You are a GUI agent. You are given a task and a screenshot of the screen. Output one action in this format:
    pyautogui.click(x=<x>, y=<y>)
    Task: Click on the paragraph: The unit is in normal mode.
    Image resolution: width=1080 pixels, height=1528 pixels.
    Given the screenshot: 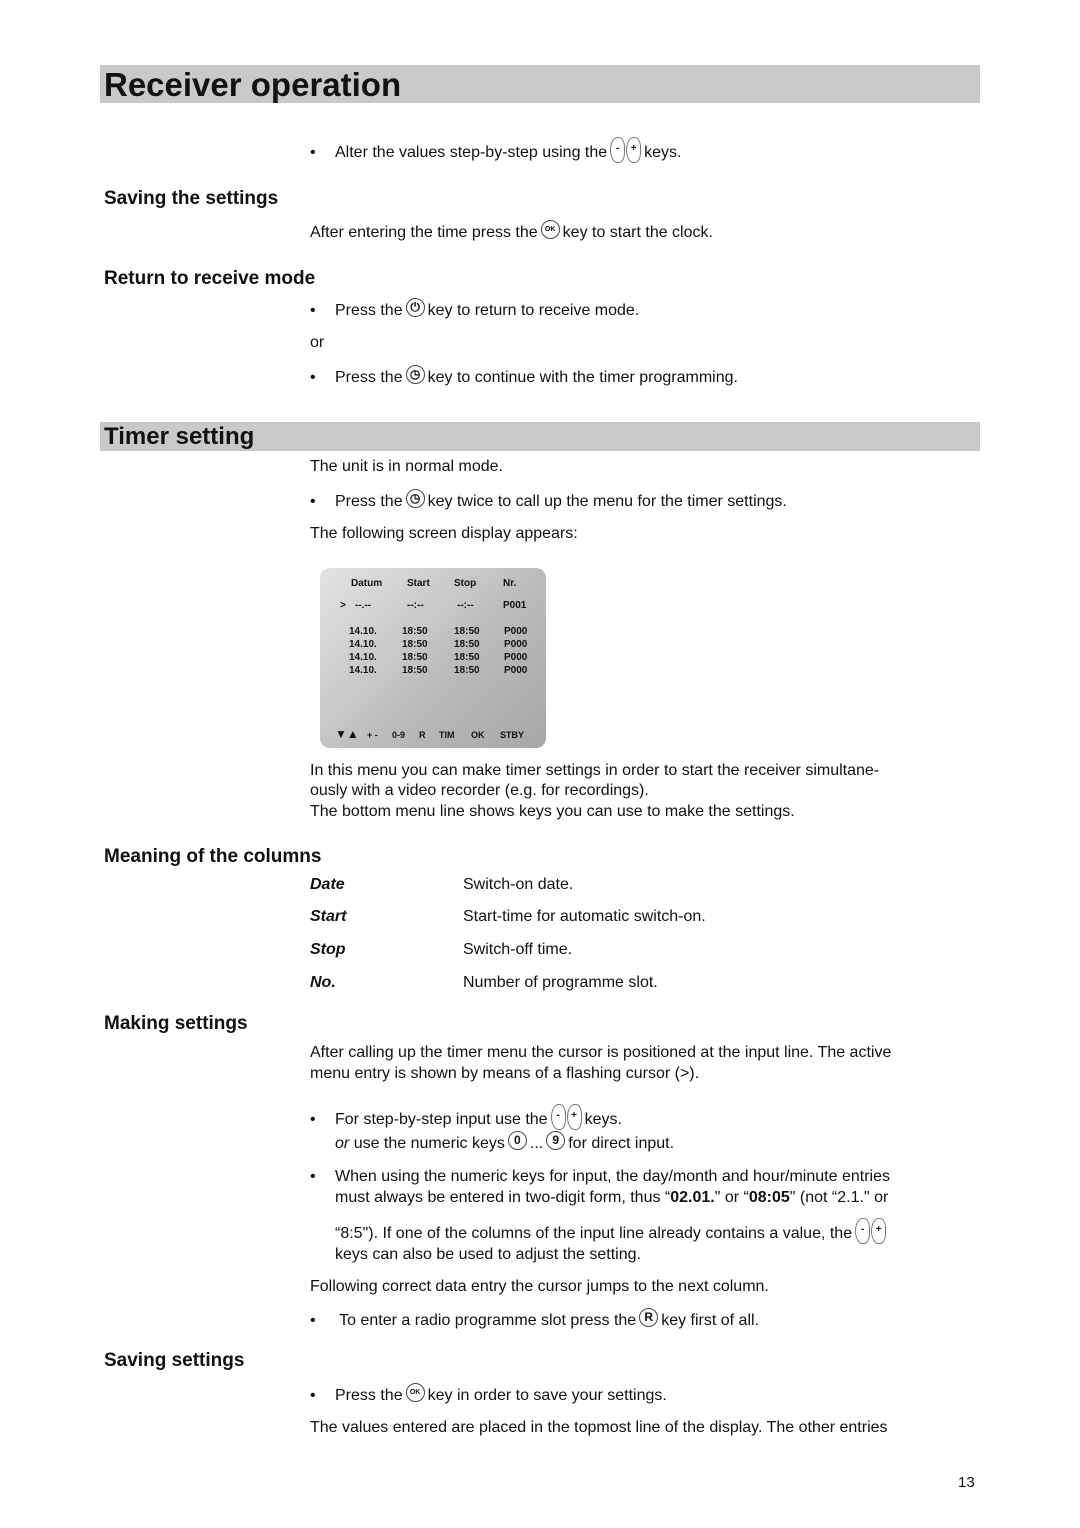 What is the action you would take?
    pyautogui.click(x=406, y=466)
    